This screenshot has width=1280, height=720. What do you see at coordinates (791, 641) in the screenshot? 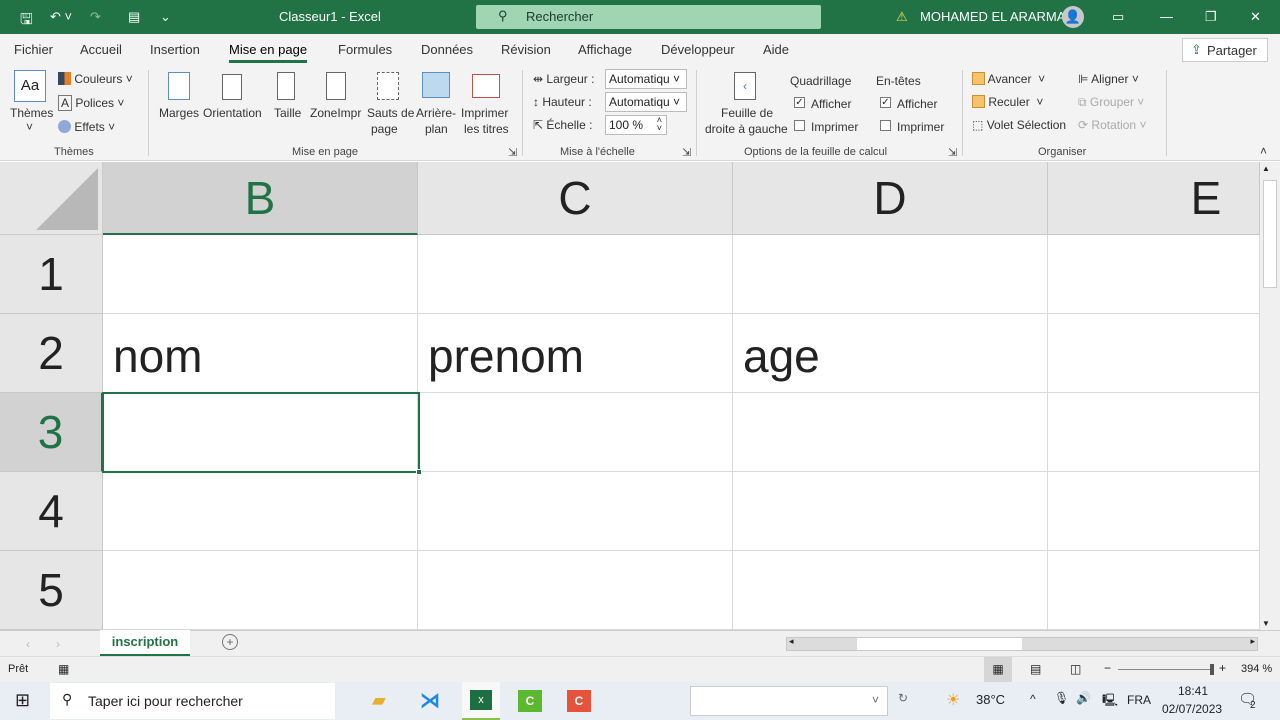
I see `scroll-left-icon: ◂` at bounding box center [791, 641].